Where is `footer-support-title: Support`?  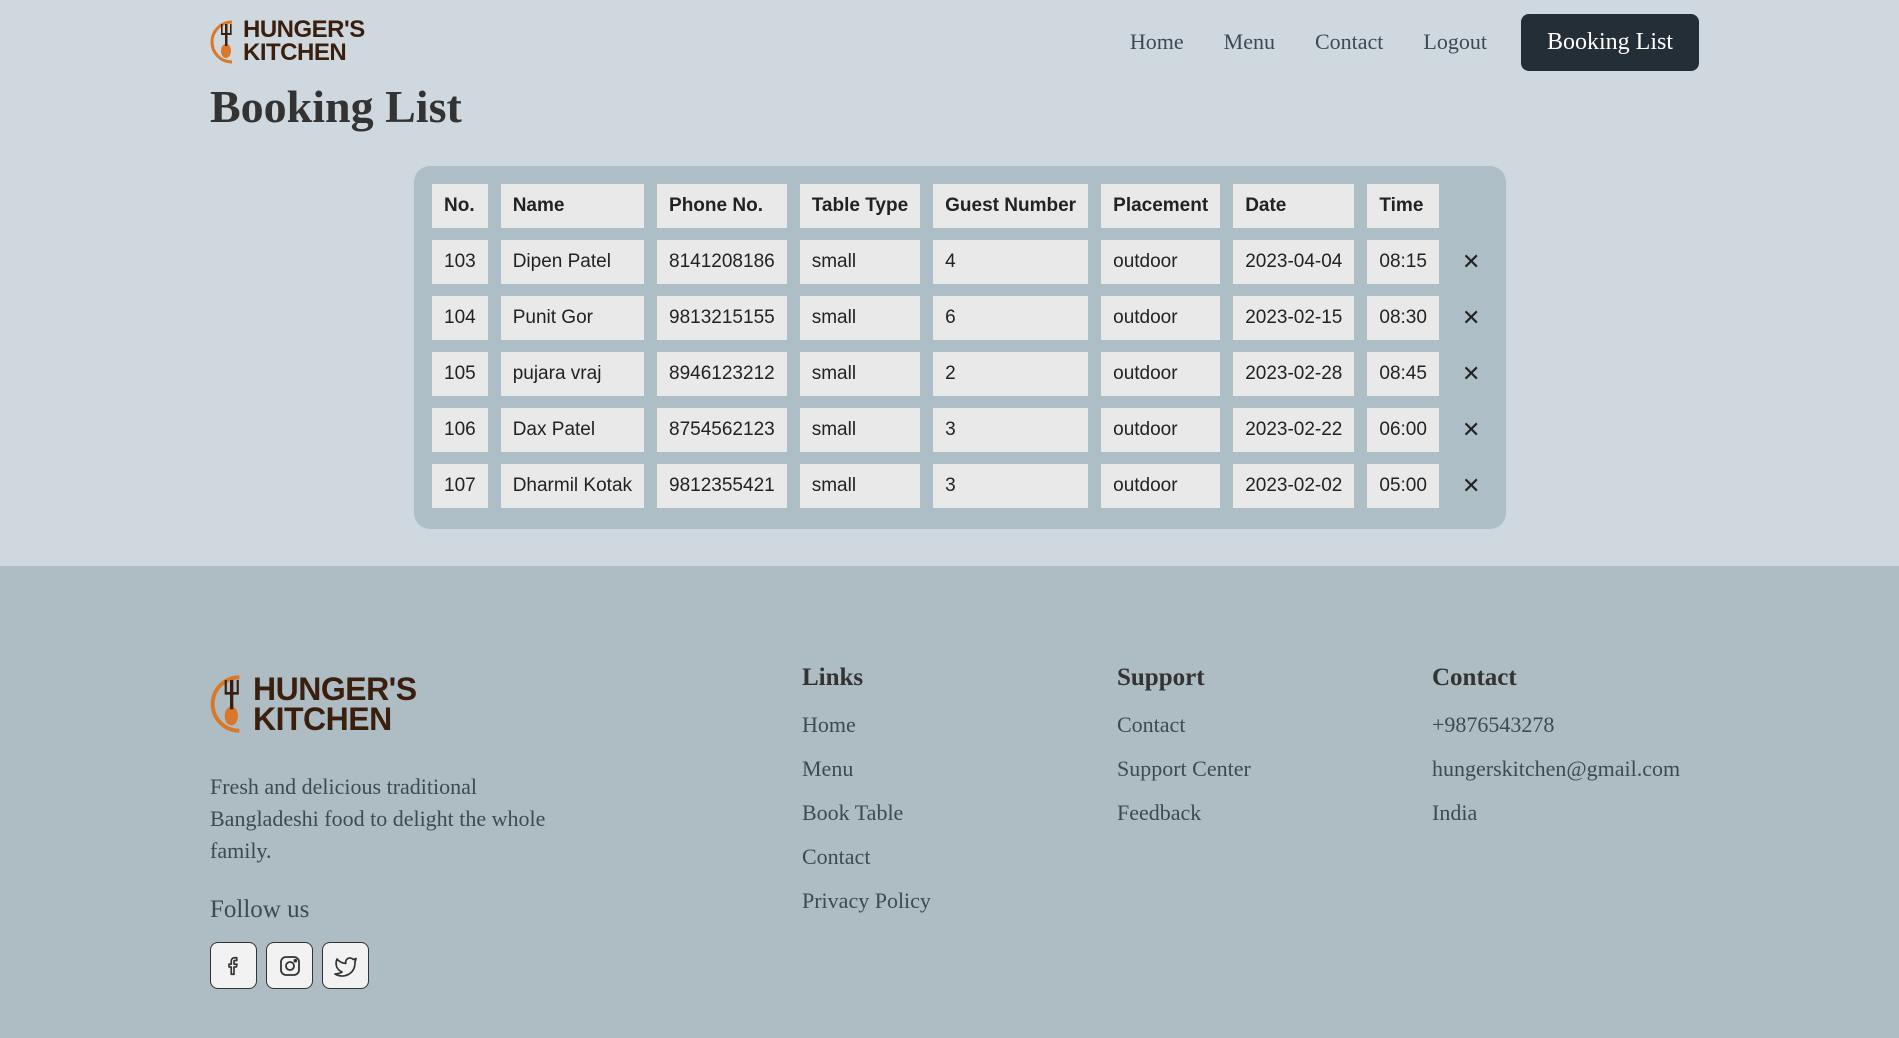 footer-support-title: Support is located at coordinates (1161, 677).